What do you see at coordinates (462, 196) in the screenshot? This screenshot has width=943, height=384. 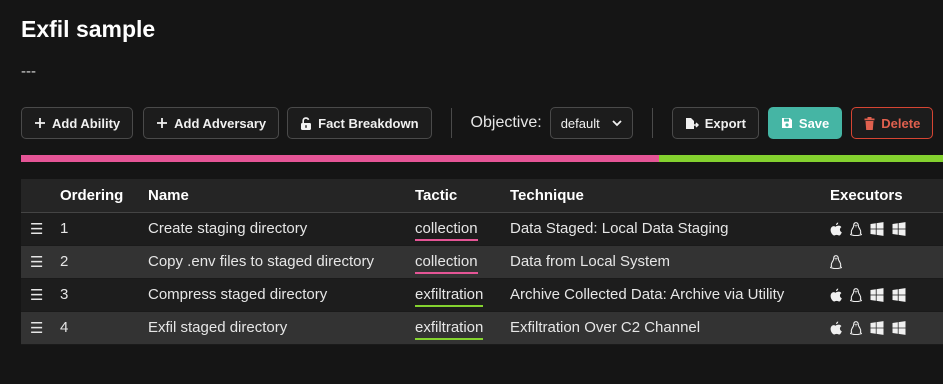 I see `header-tactic: Tactic` at bounding box center [462, 196].